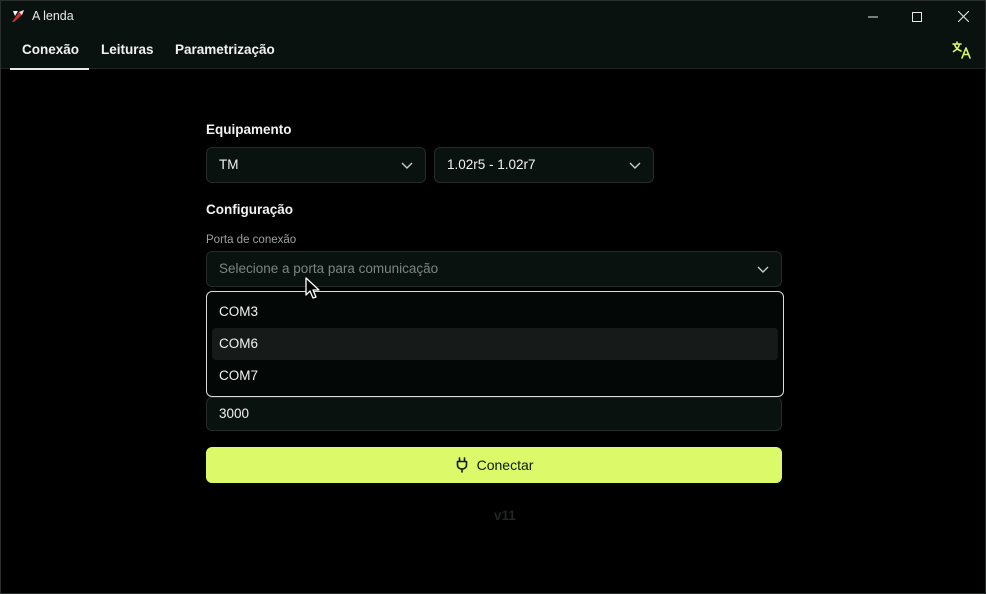 The image size is (986, 594). Describe the element at coordinates (962, 50) in the screenshot. I see `translate-icon` at that location.